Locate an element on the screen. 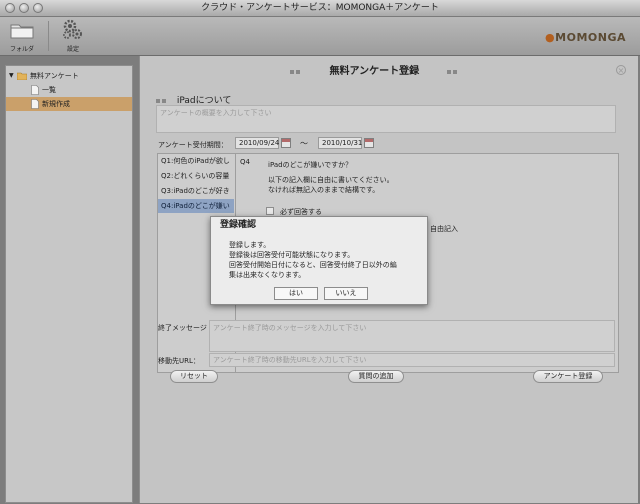 The image size is (640, 504). redirect-url-placeholder: アンケート終了時の移動先URLを入力して下さい is located at coordinates (290, 360).